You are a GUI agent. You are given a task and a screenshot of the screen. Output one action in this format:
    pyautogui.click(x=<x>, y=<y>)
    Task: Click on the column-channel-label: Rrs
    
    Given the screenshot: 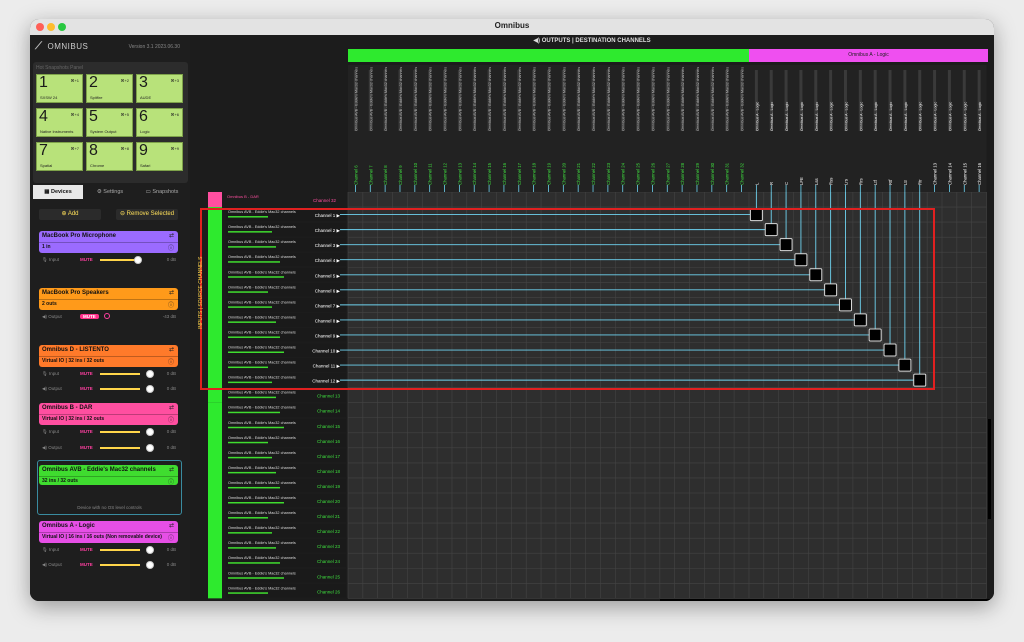 What is the action you would take?
    pyautogui.click(x=860, y=181)
    